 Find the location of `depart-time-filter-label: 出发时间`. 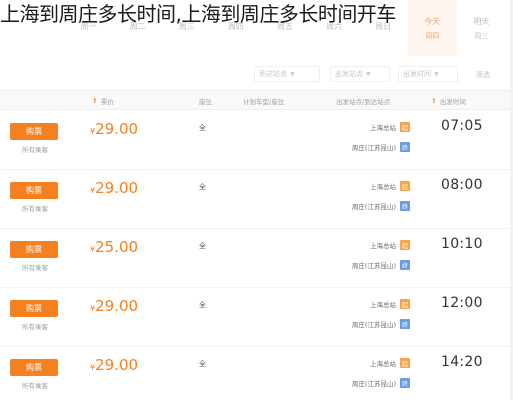

depart-time-filter-label: 出发时间 is located at coordinates (417, 74).